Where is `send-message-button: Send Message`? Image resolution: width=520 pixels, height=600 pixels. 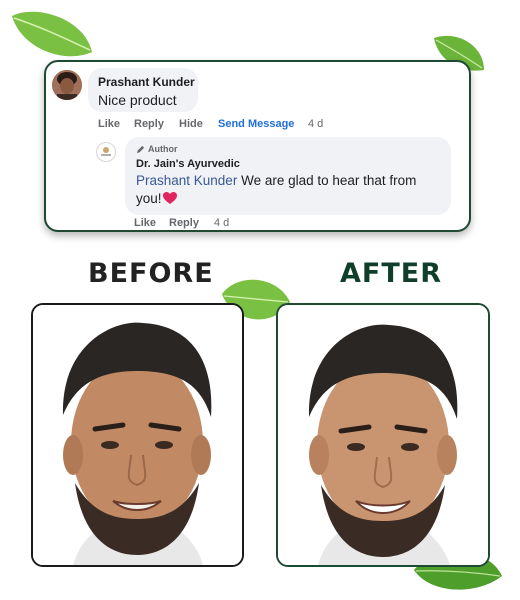
send-message-button: Send Message is located at coordinates (256, 124).